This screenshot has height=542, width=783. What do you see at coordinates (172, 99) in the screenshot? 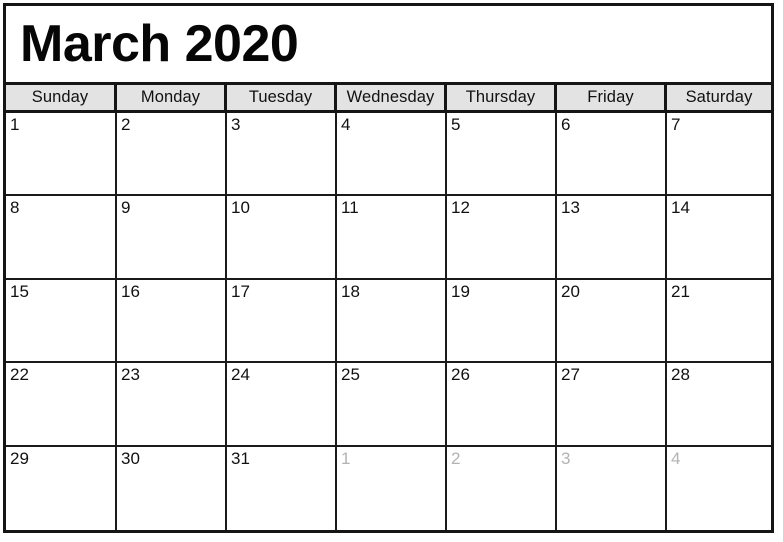
I see `weekday-header-monday: Monday` at bounding box center [172, 99].